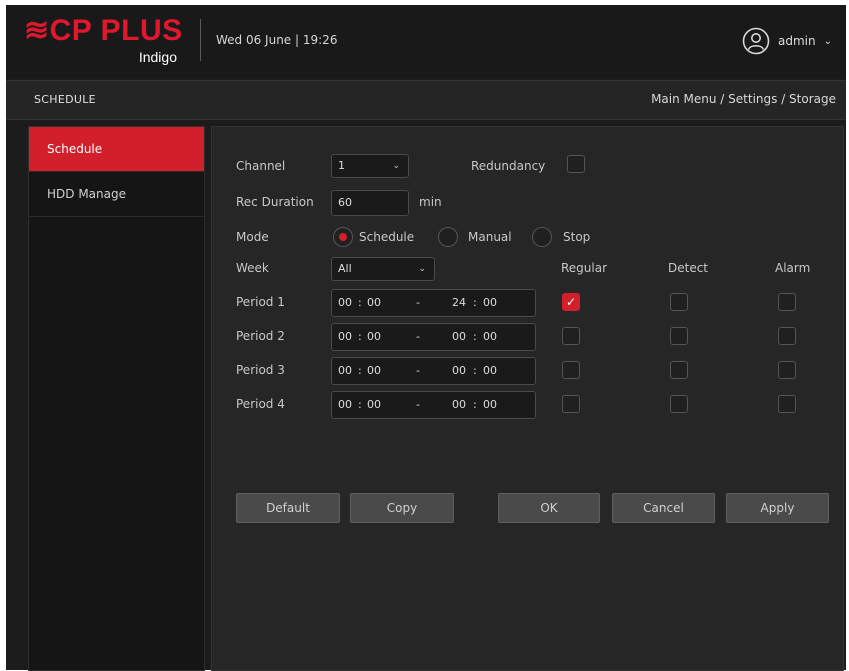  What do you see at coordinates (688, 268) in the screenshot?
I see `col-header-detect: Detect` at bounding box center [688, 268].